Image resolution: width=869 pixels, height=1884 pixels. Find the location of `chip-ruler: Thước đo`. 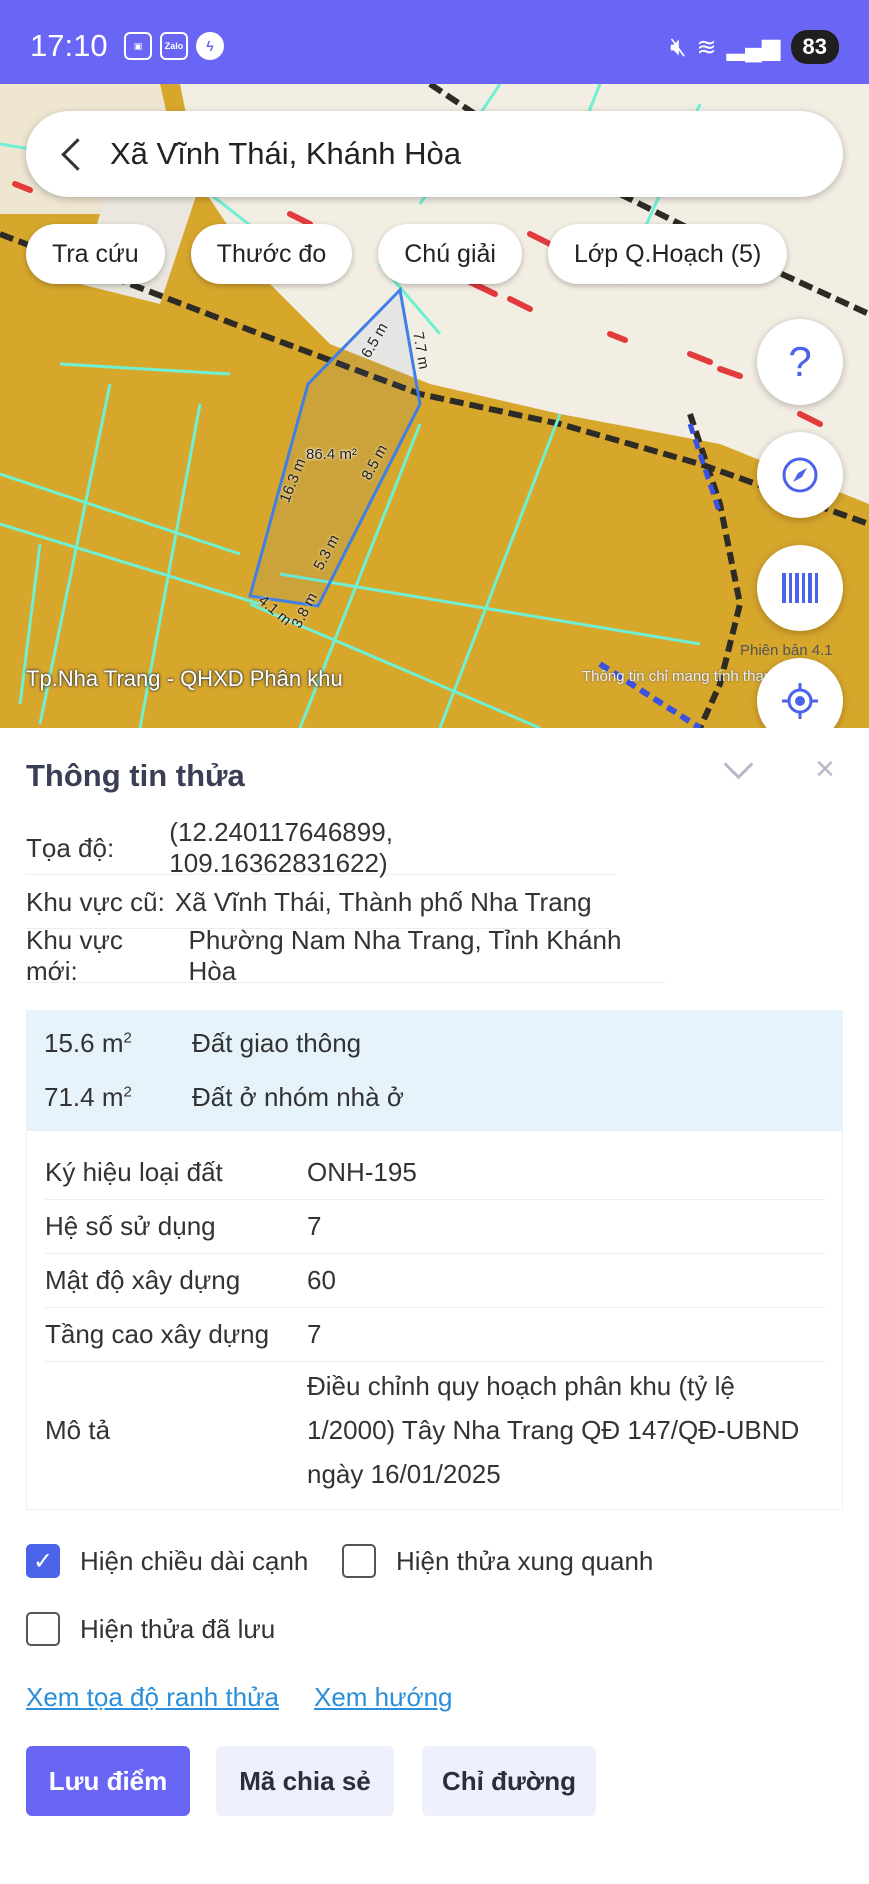

chip-ruler: Thước đo is located at coordinates (271, 254).